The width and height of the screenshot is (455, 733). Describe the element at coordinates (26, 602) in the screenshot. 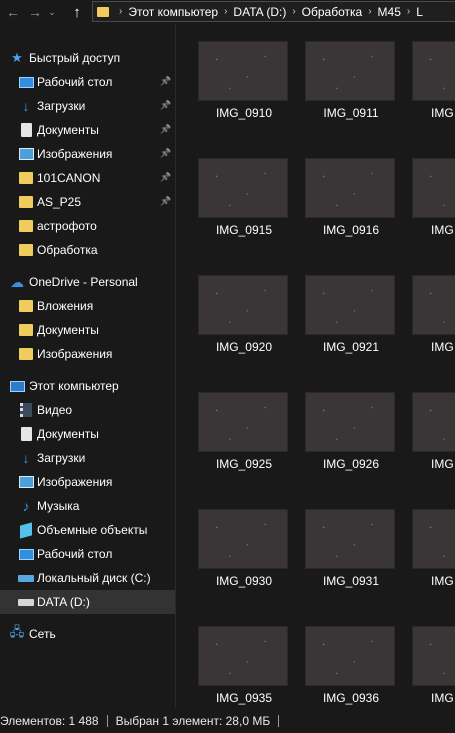

I see `drive-icon` at that location.